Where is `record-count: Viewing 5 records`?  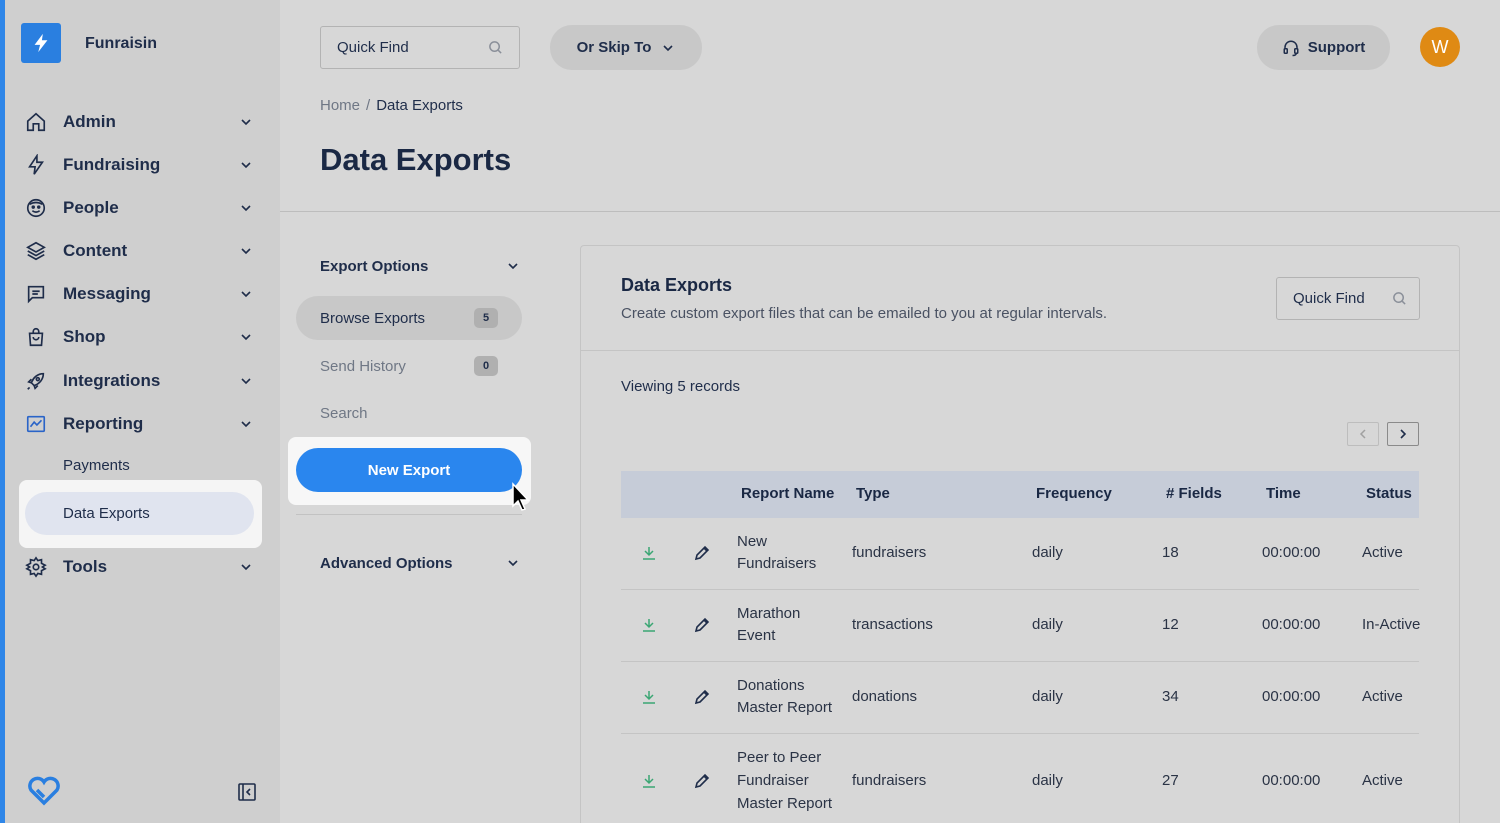
record-count: Viewing 5 records is located at coordinates (680, 386).